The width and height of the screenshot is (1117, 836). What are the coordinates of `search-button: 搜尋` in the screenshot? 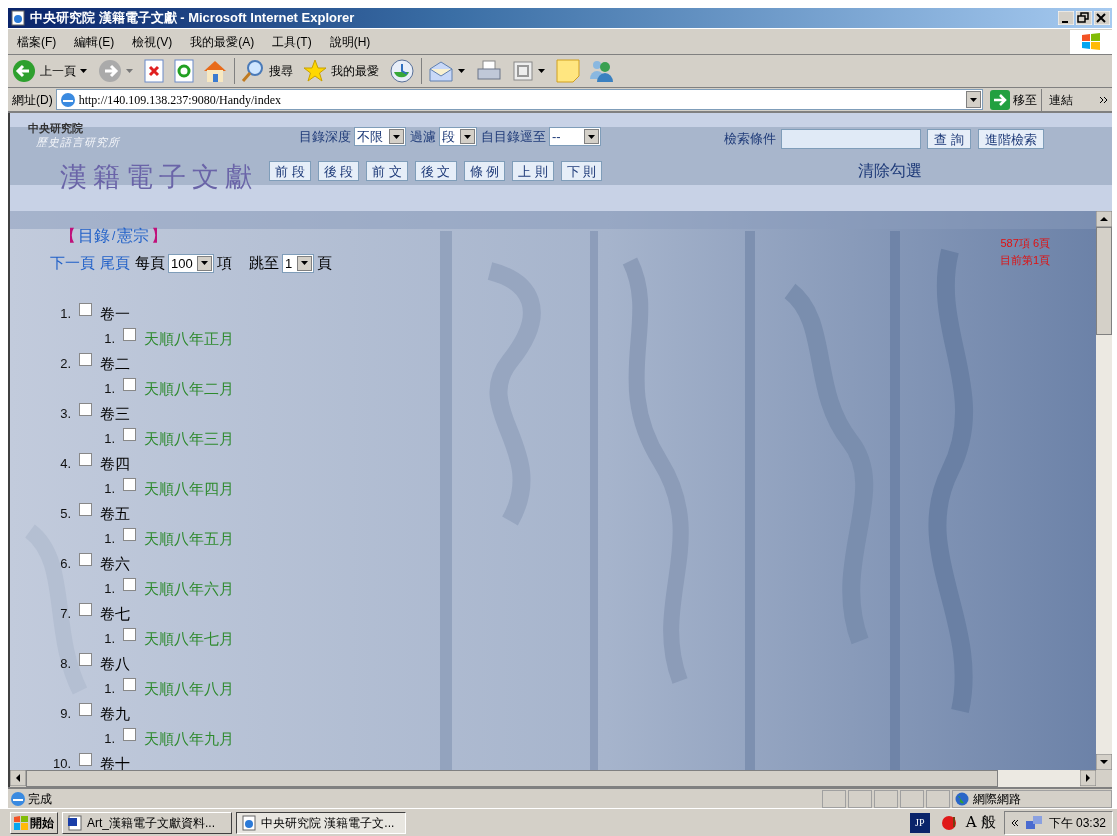 It's located at (281, 71).